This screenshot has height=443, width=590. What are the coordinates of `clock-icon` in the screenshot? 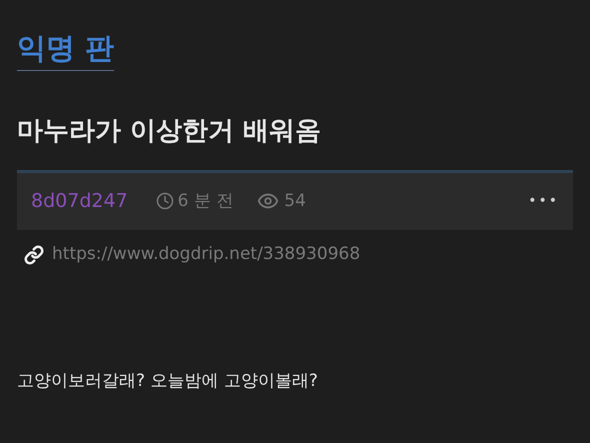 It's located at (165, 201).